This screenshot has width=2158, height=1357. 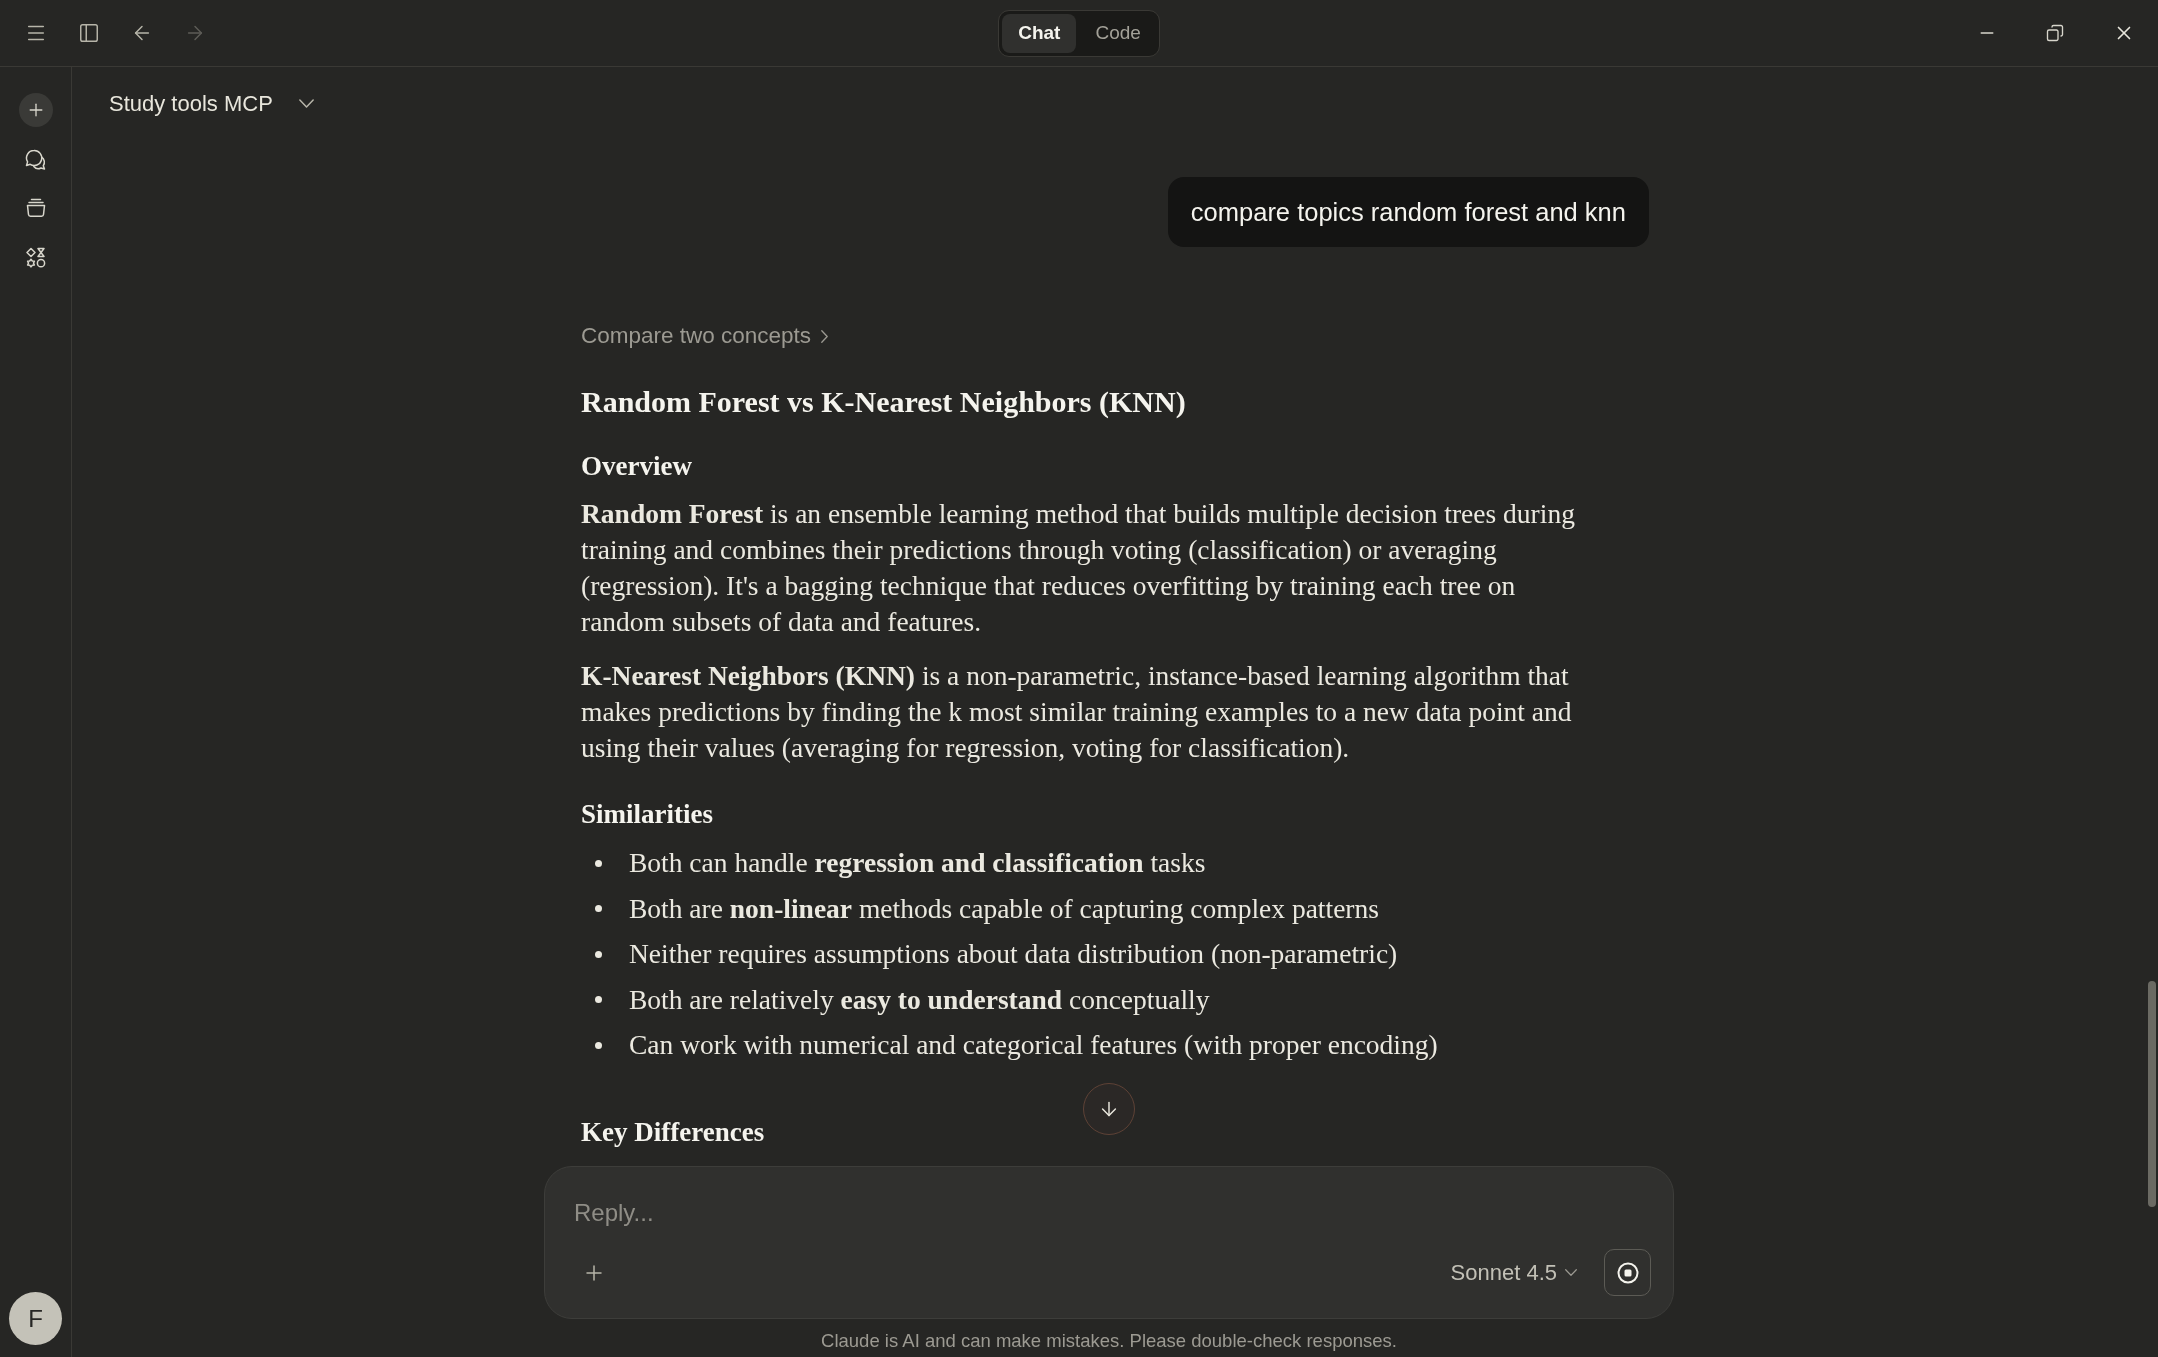 I want to click on scrollbar-thumb, so click(x=2152, y=1094).